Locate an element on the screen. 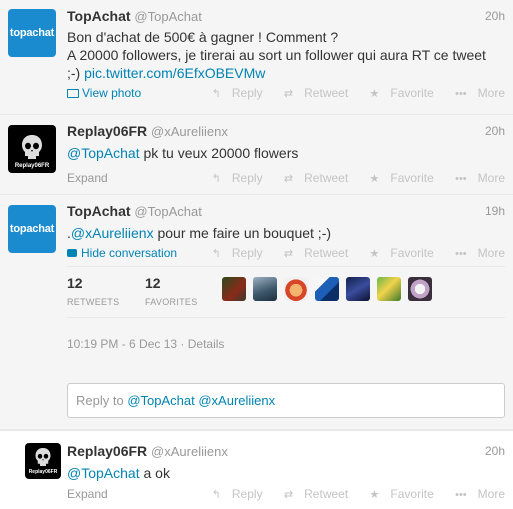 This screenshot has width=513, height=509. tweet-time: 19h is located at coordinates (495, 211).